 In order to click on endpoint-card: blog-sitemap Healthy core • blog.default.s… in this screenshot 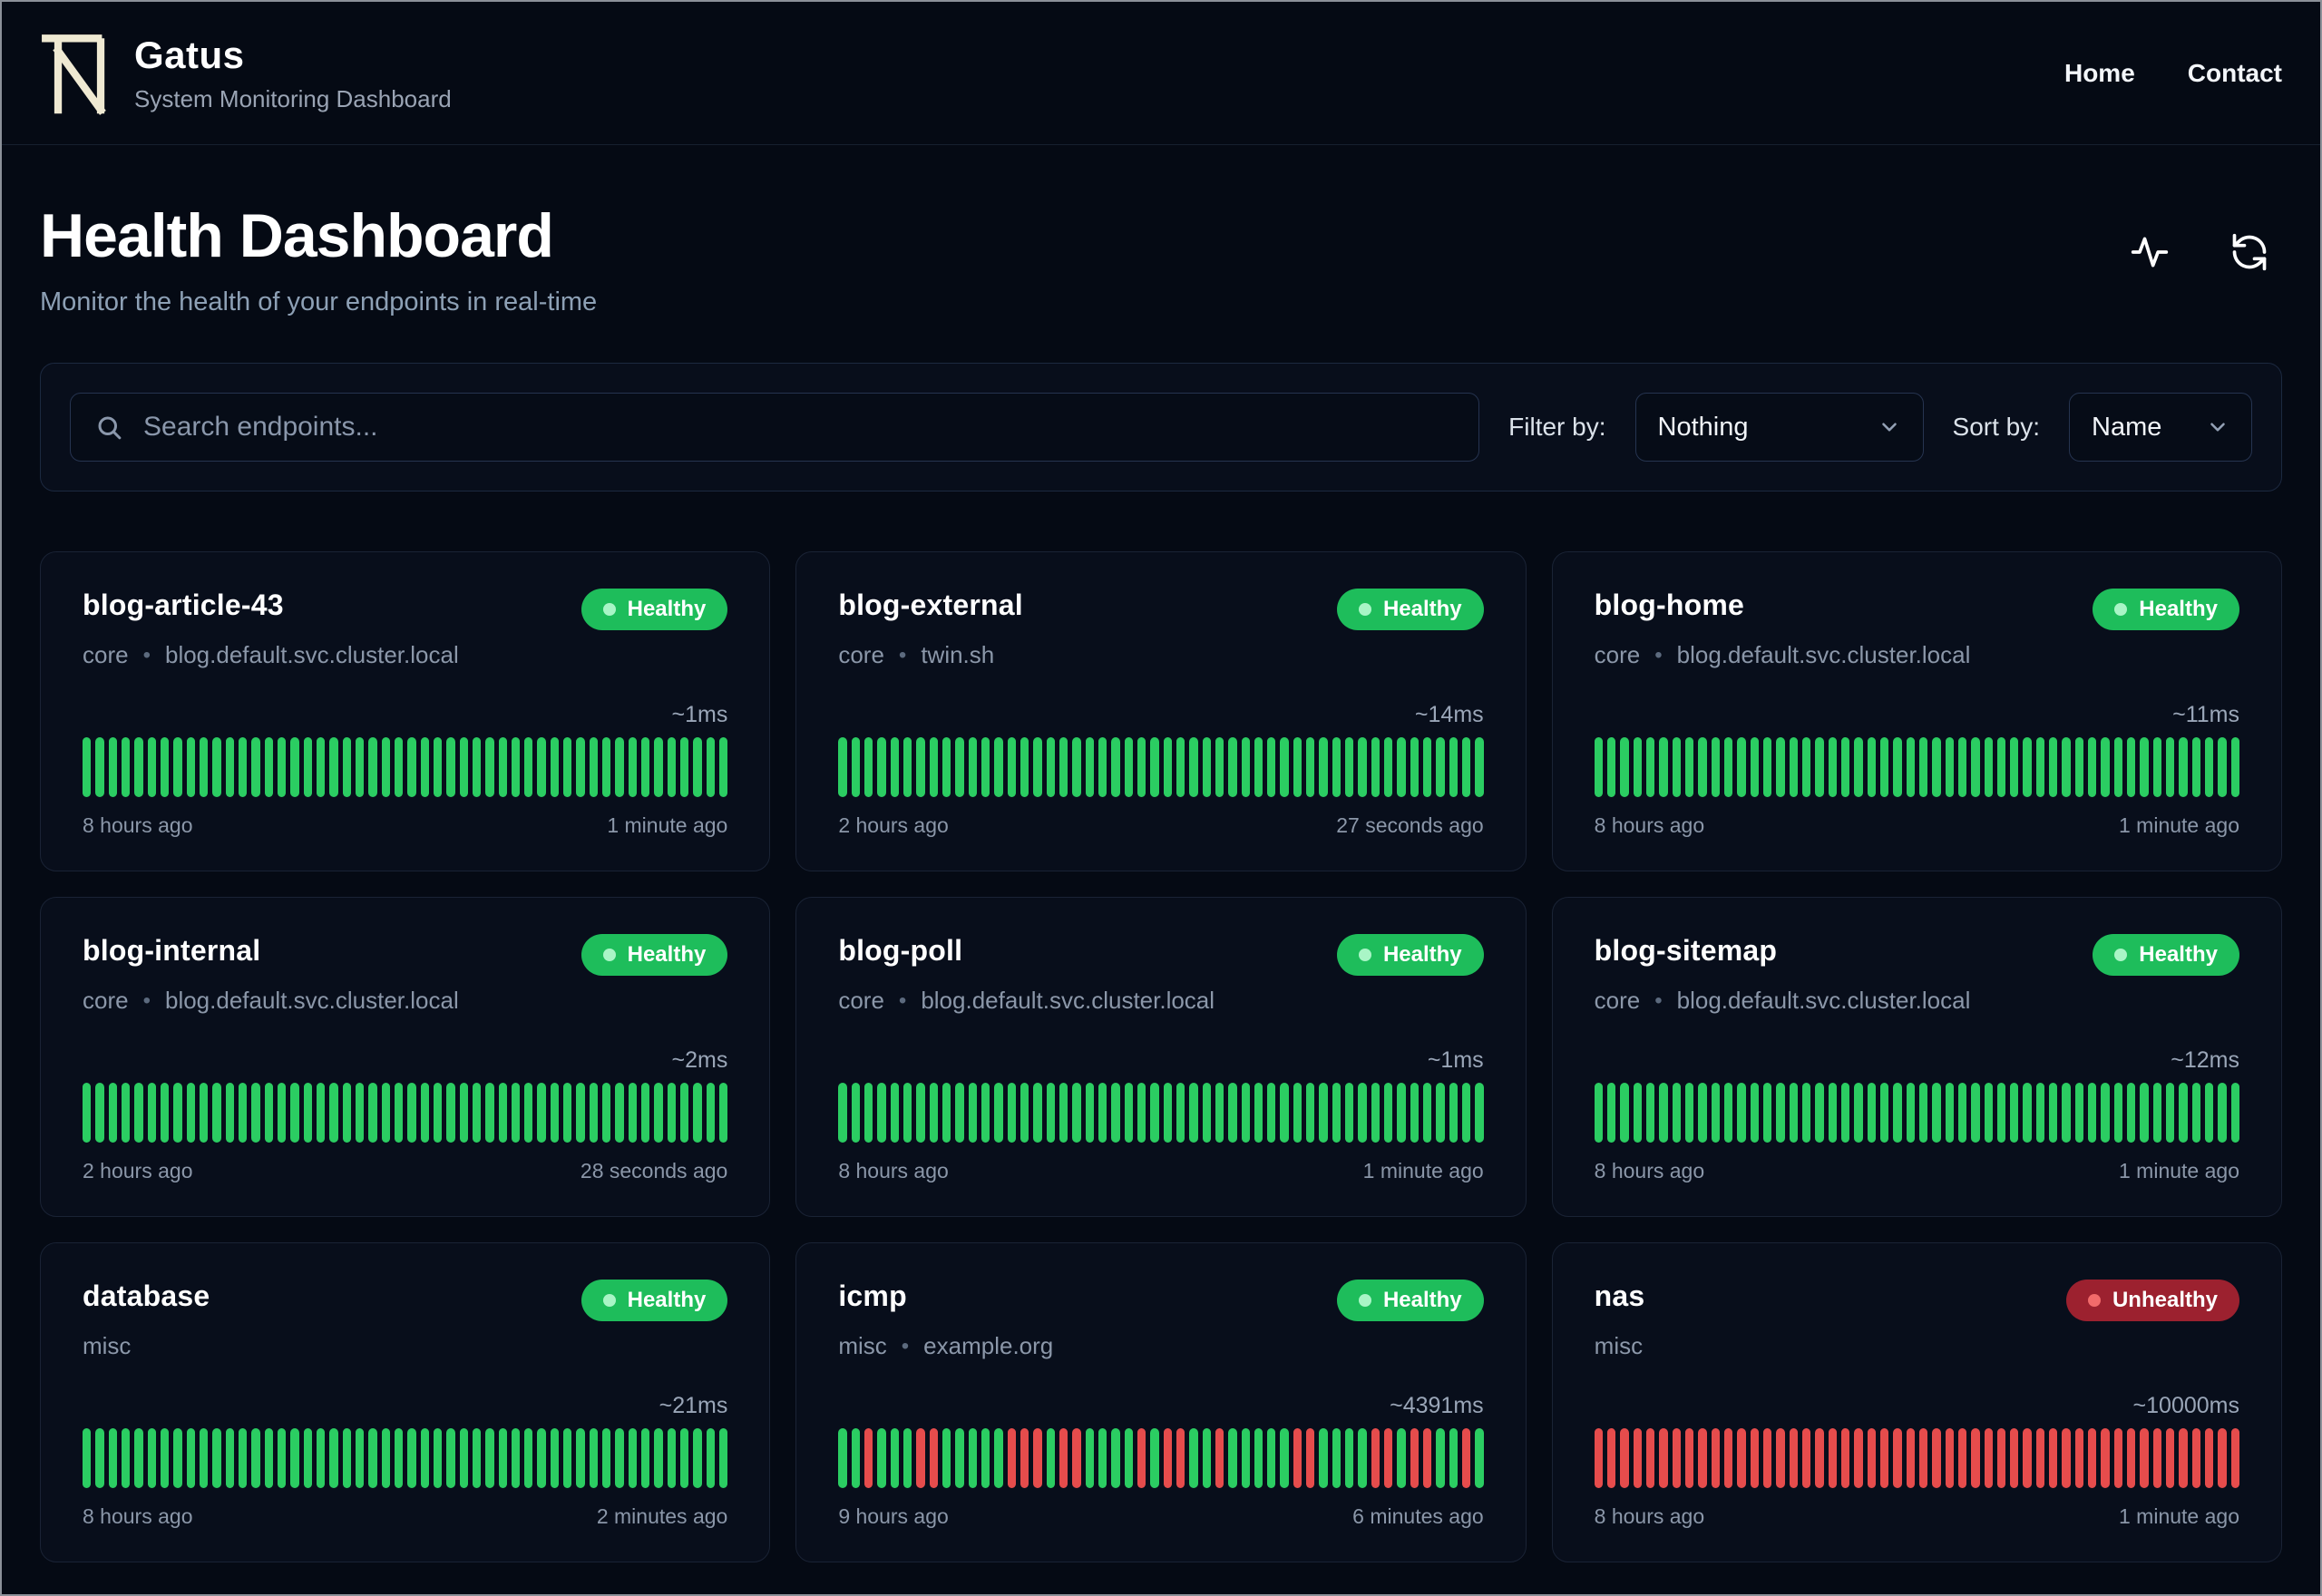, I will do `click(1916, 1057)`.